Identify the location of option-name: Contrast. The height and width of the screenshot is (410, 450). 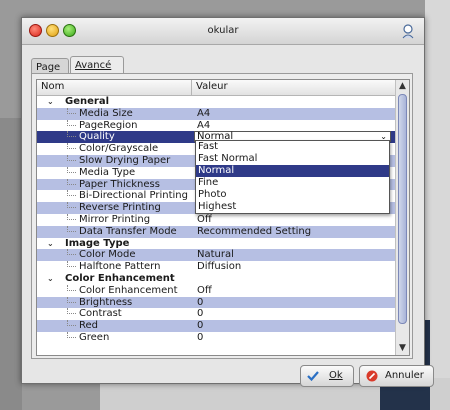
(100, 314).